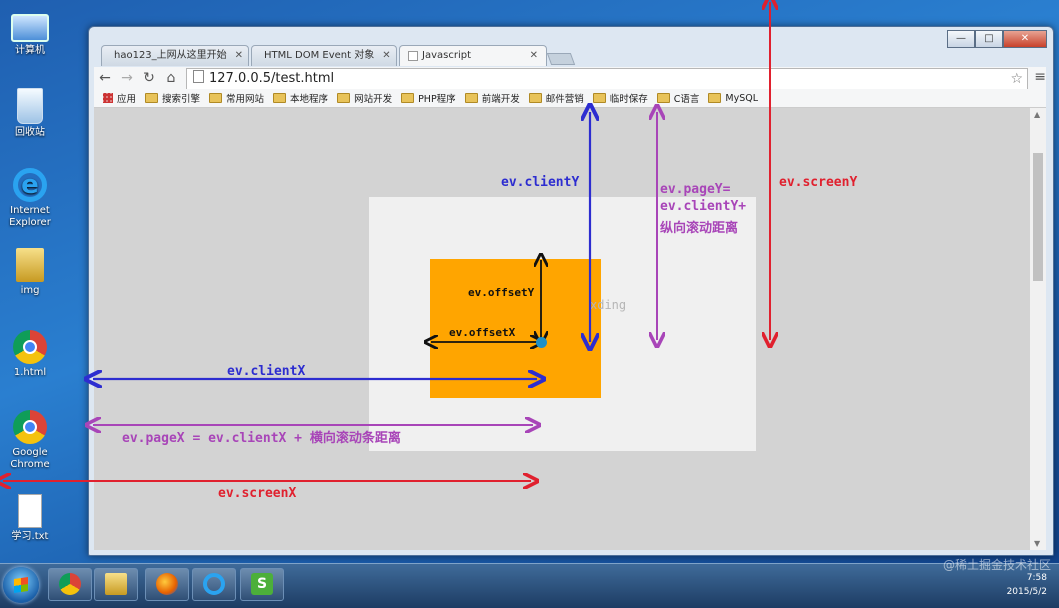  What do you see at coordinates (541, 342) in the screenshot?
I see `mouse-position-dot` at bounding box center [541, 342].